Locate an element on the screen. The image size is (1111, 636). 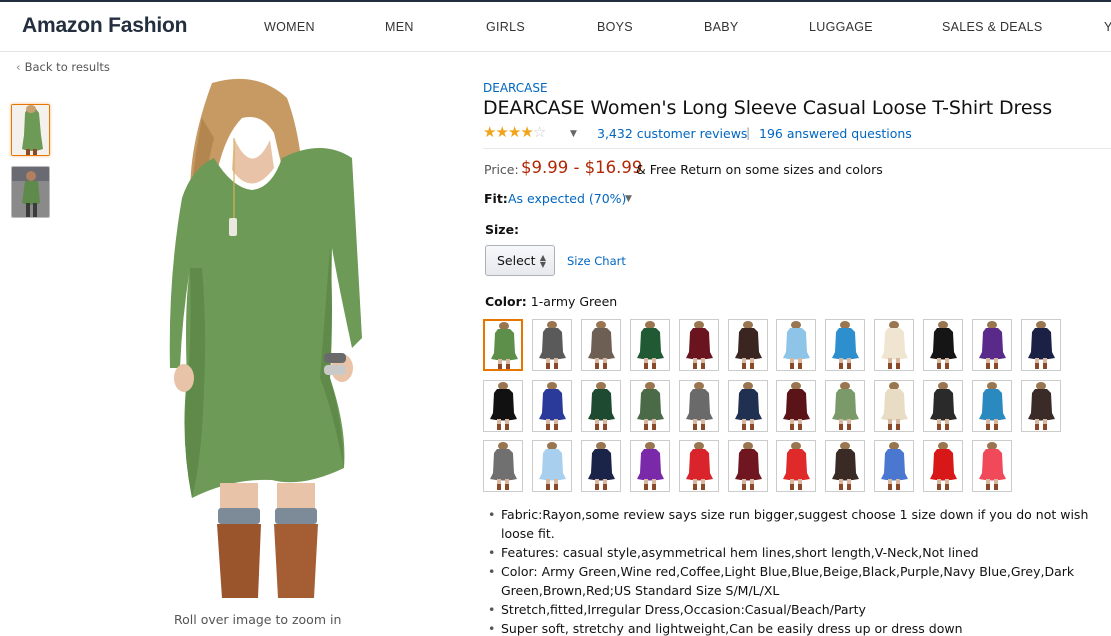
nav-more: Y is located at coordinates (1107, 27).